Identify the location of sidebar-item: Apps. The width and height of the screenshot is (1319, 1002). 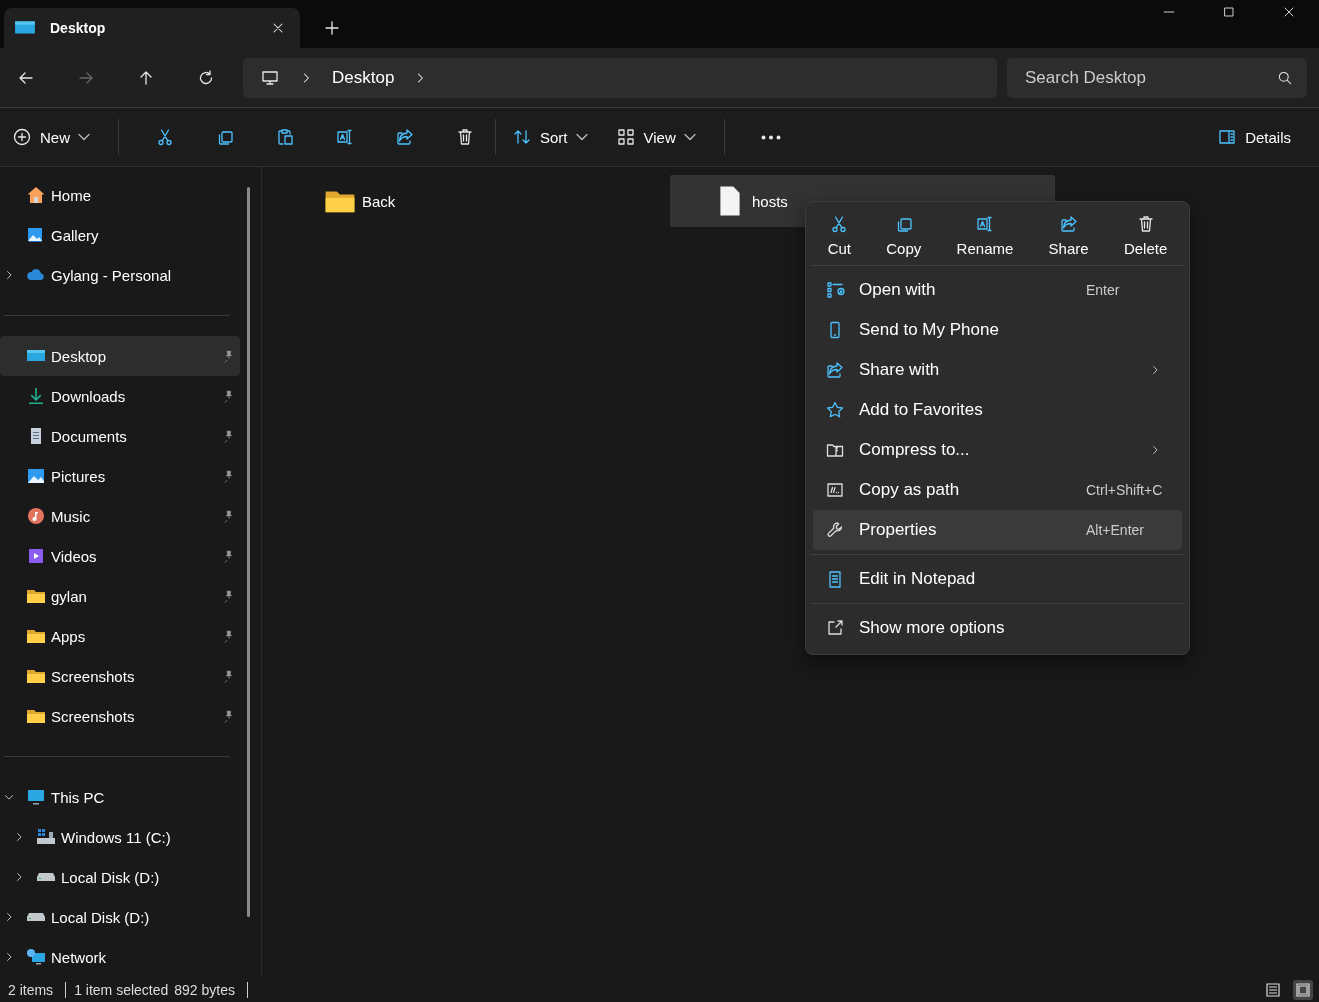
(120, 636).